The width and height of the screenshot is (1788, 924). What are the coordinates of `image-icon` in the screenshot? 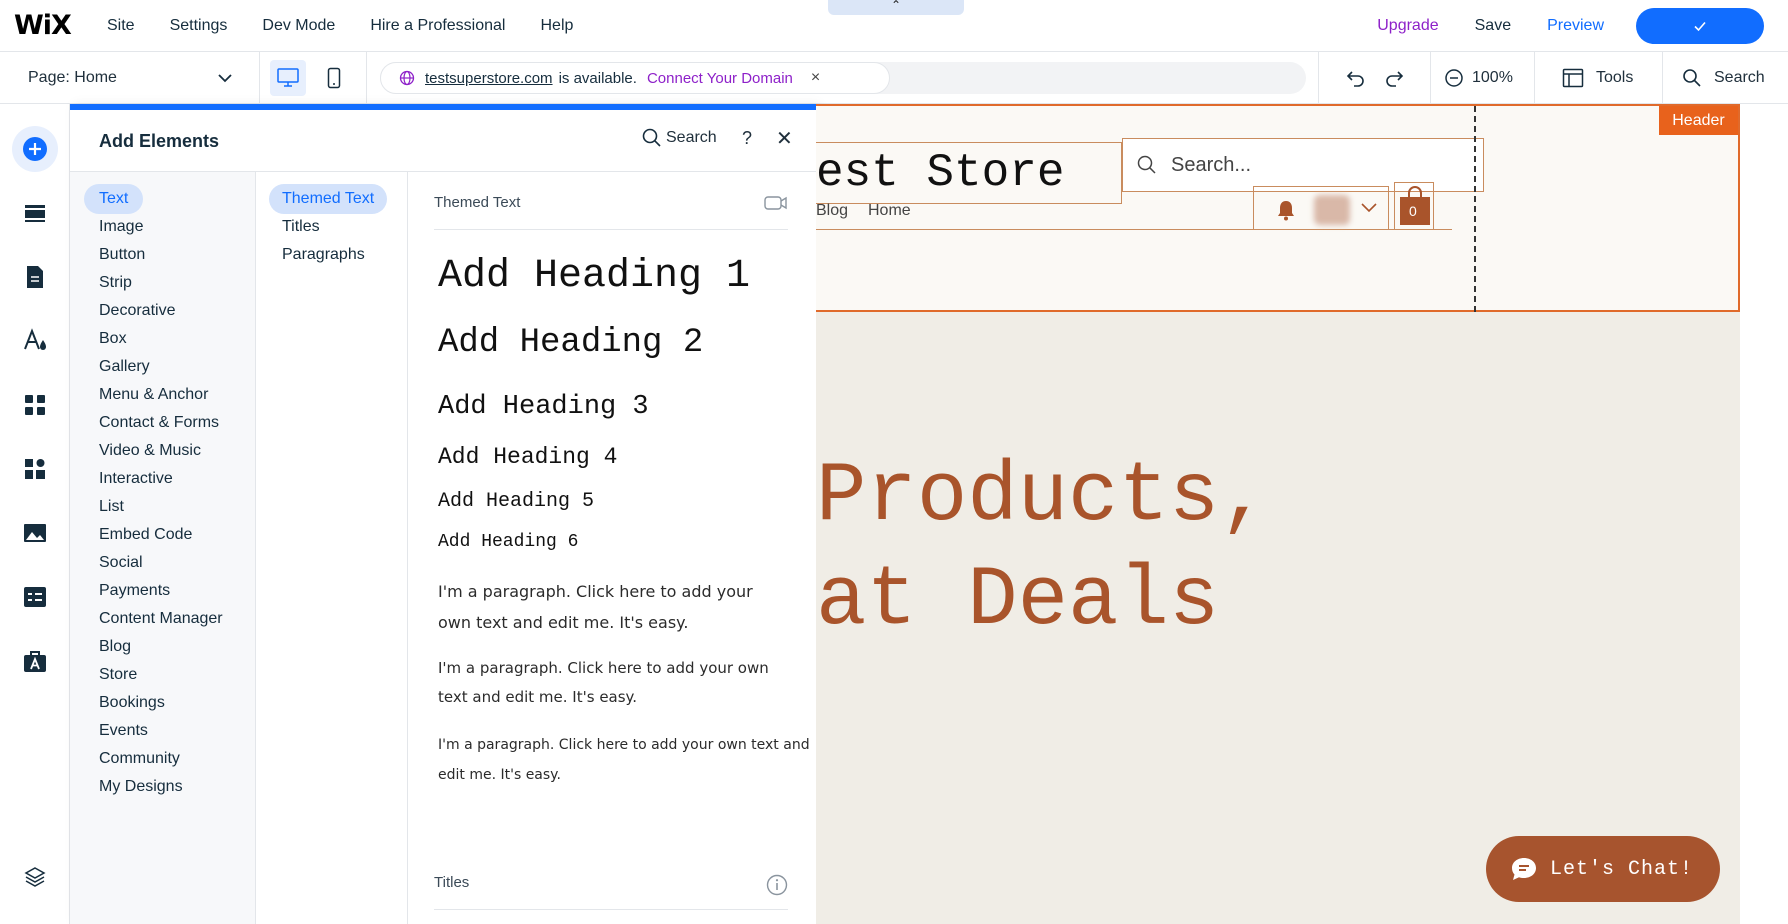 It's located at (35, 533).